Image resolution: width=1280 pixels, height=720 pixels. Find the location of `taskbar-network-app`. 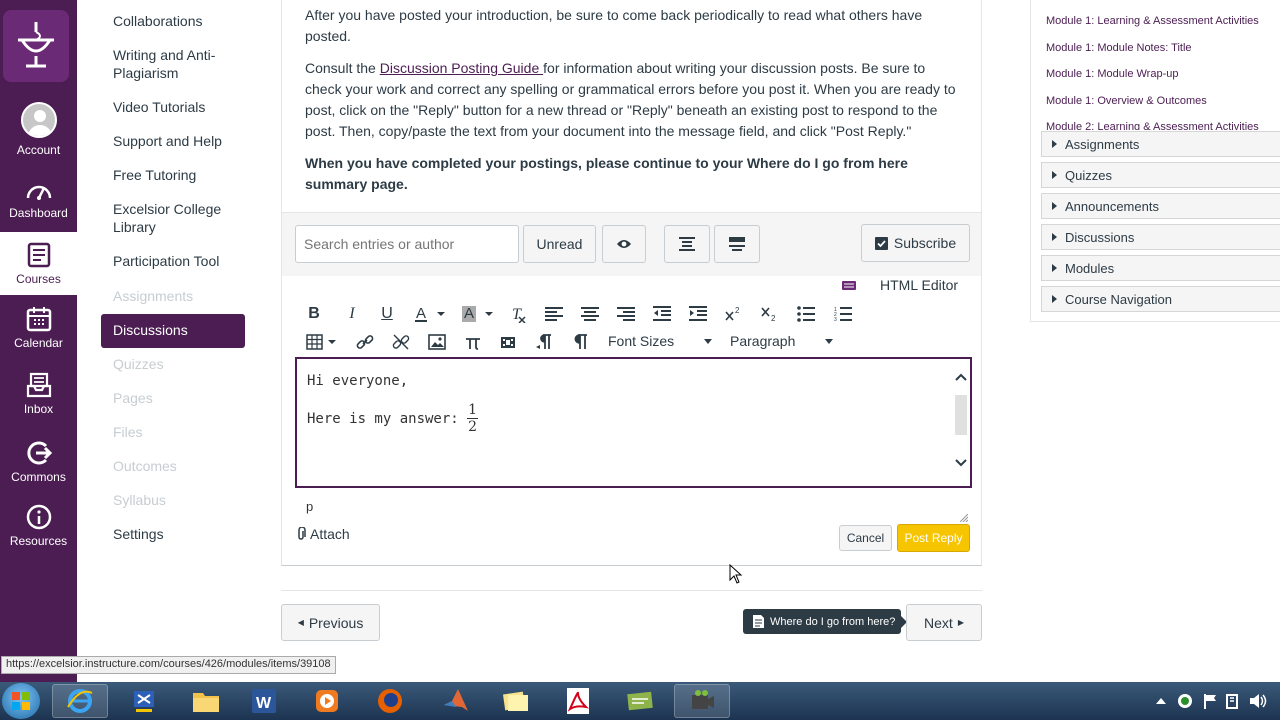

taskbar-network-app is located at coordinates (144, 701).